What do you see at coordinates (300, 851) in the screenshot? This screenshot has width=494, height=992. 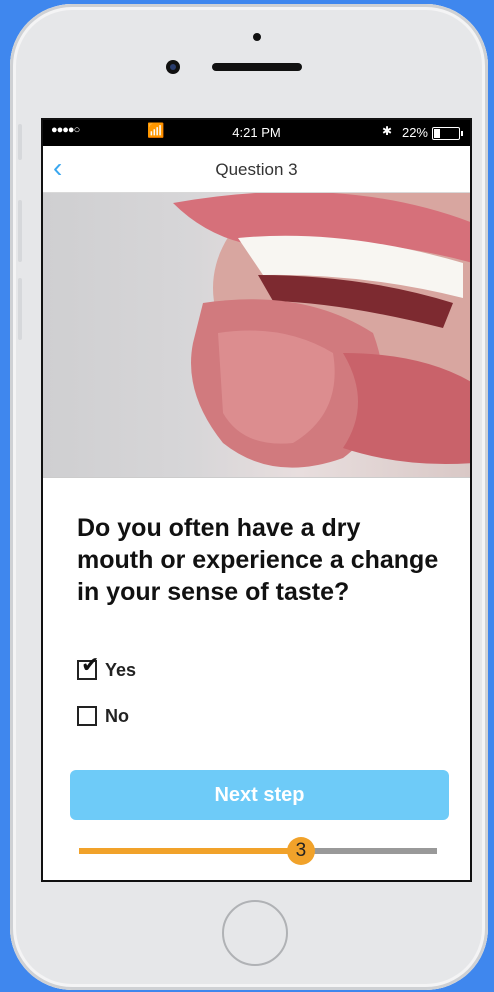 I see `progress-step-badge: 3` at bounding box center [300, 851].